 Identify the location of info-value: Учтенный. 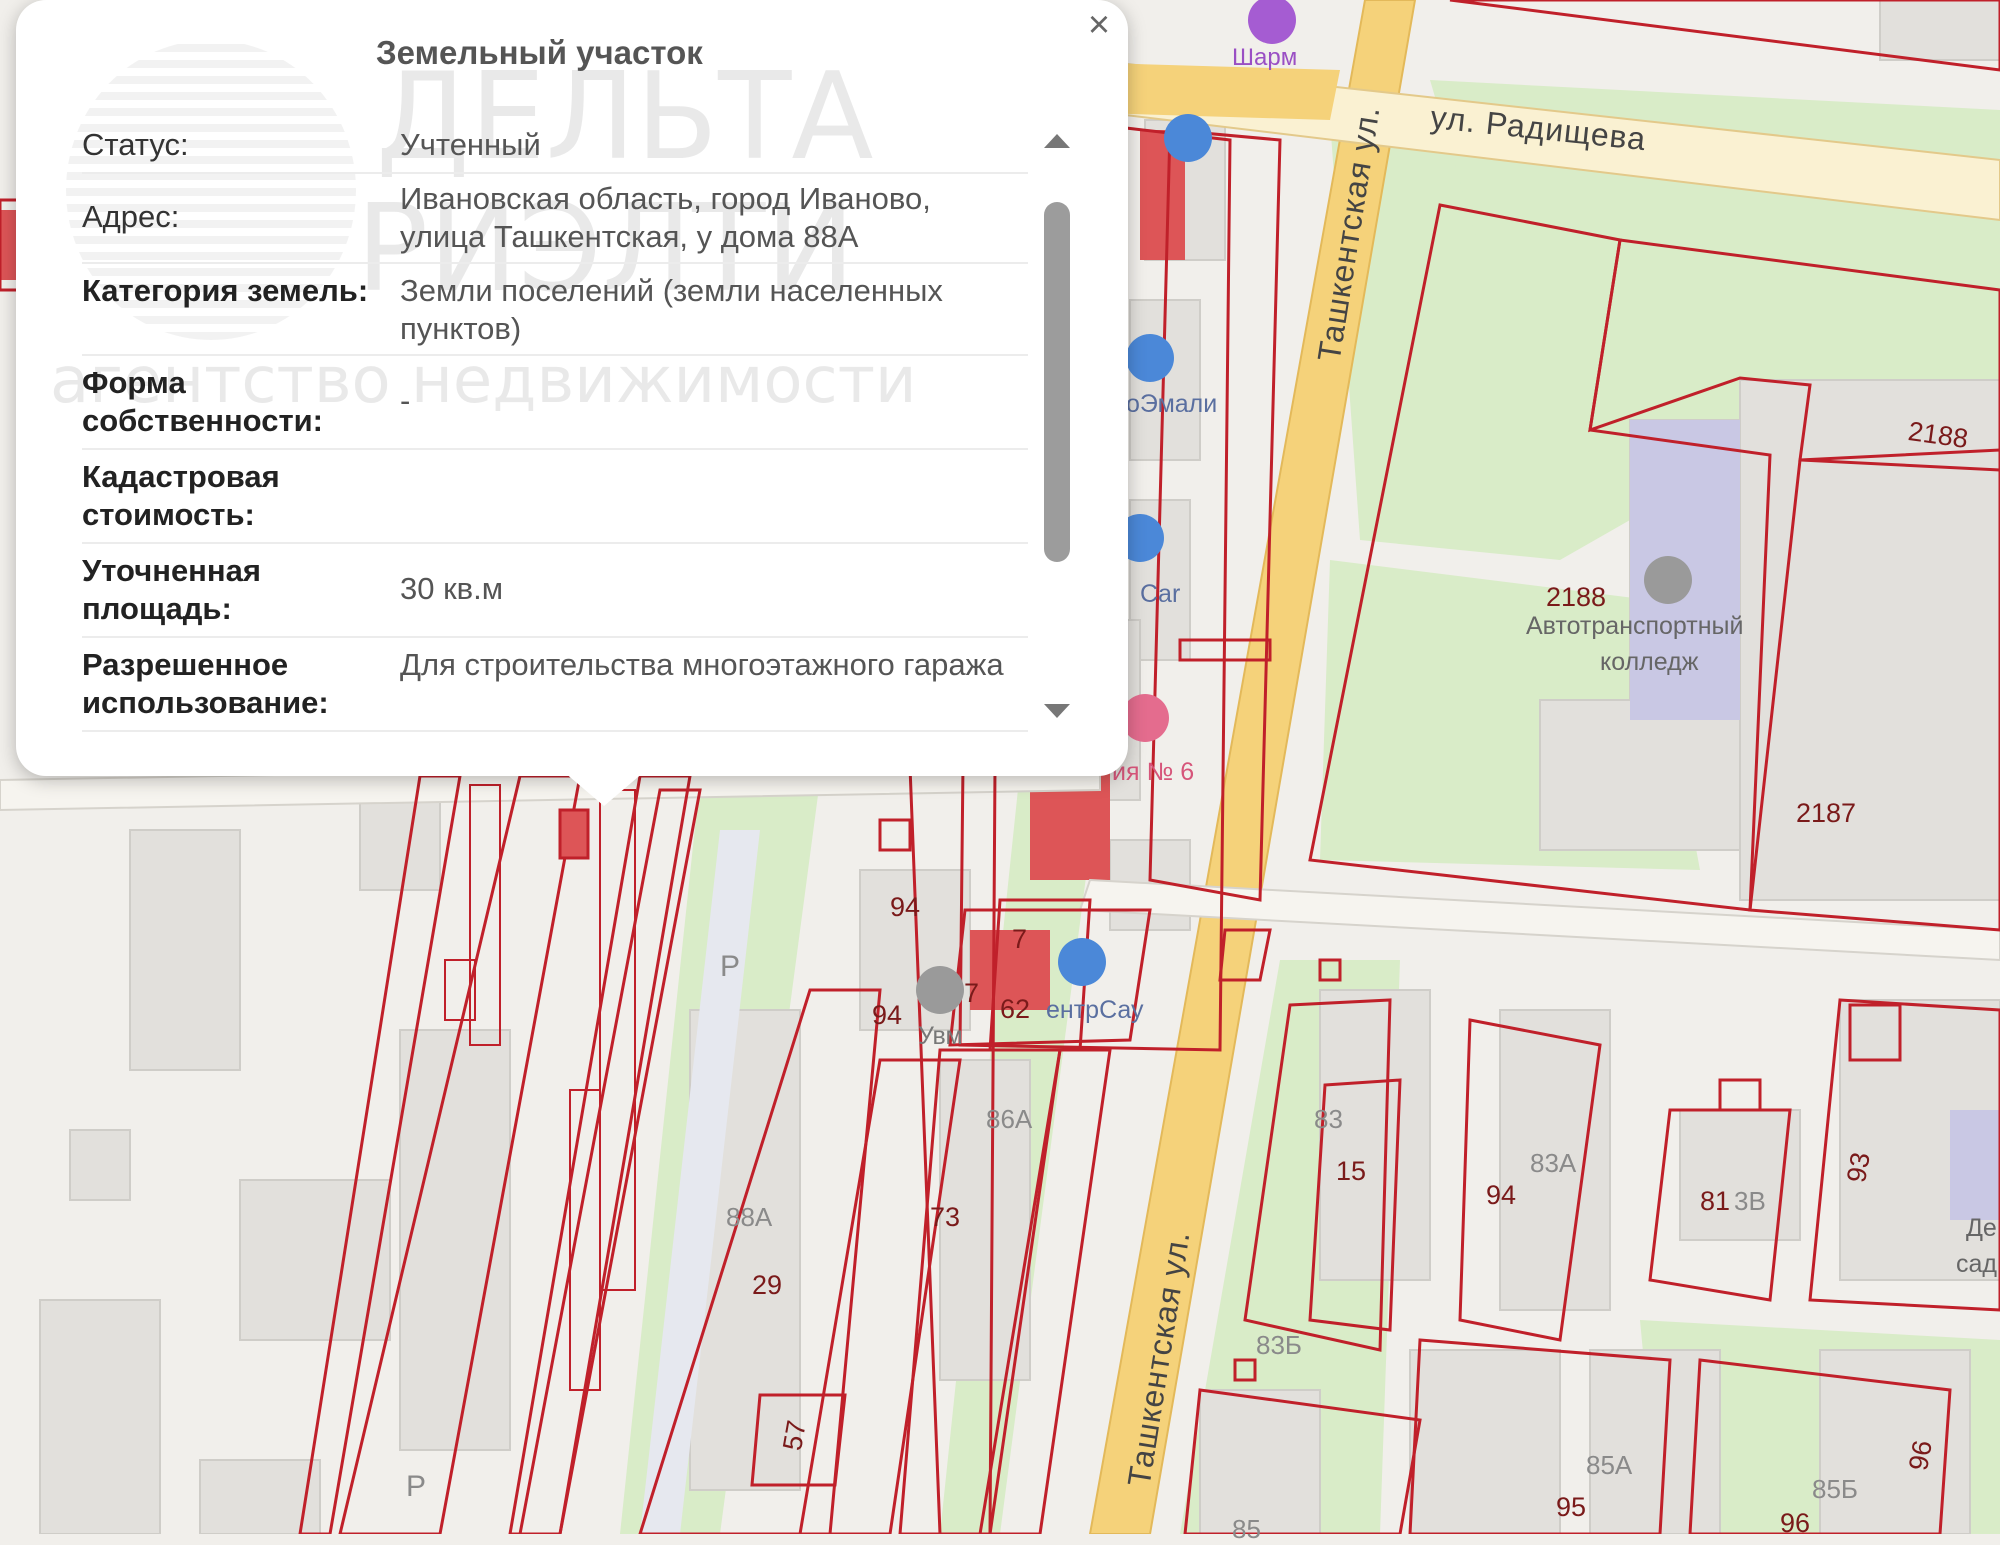
(470, 144).